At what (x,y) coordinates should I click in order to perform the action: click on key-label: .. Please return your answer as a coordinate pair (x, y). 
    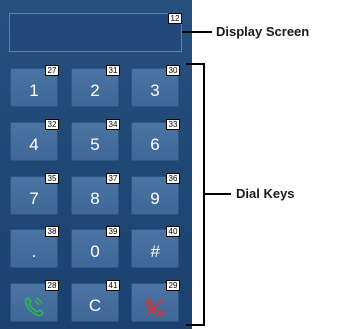
    Looking at the image, I should click on (34, 251).